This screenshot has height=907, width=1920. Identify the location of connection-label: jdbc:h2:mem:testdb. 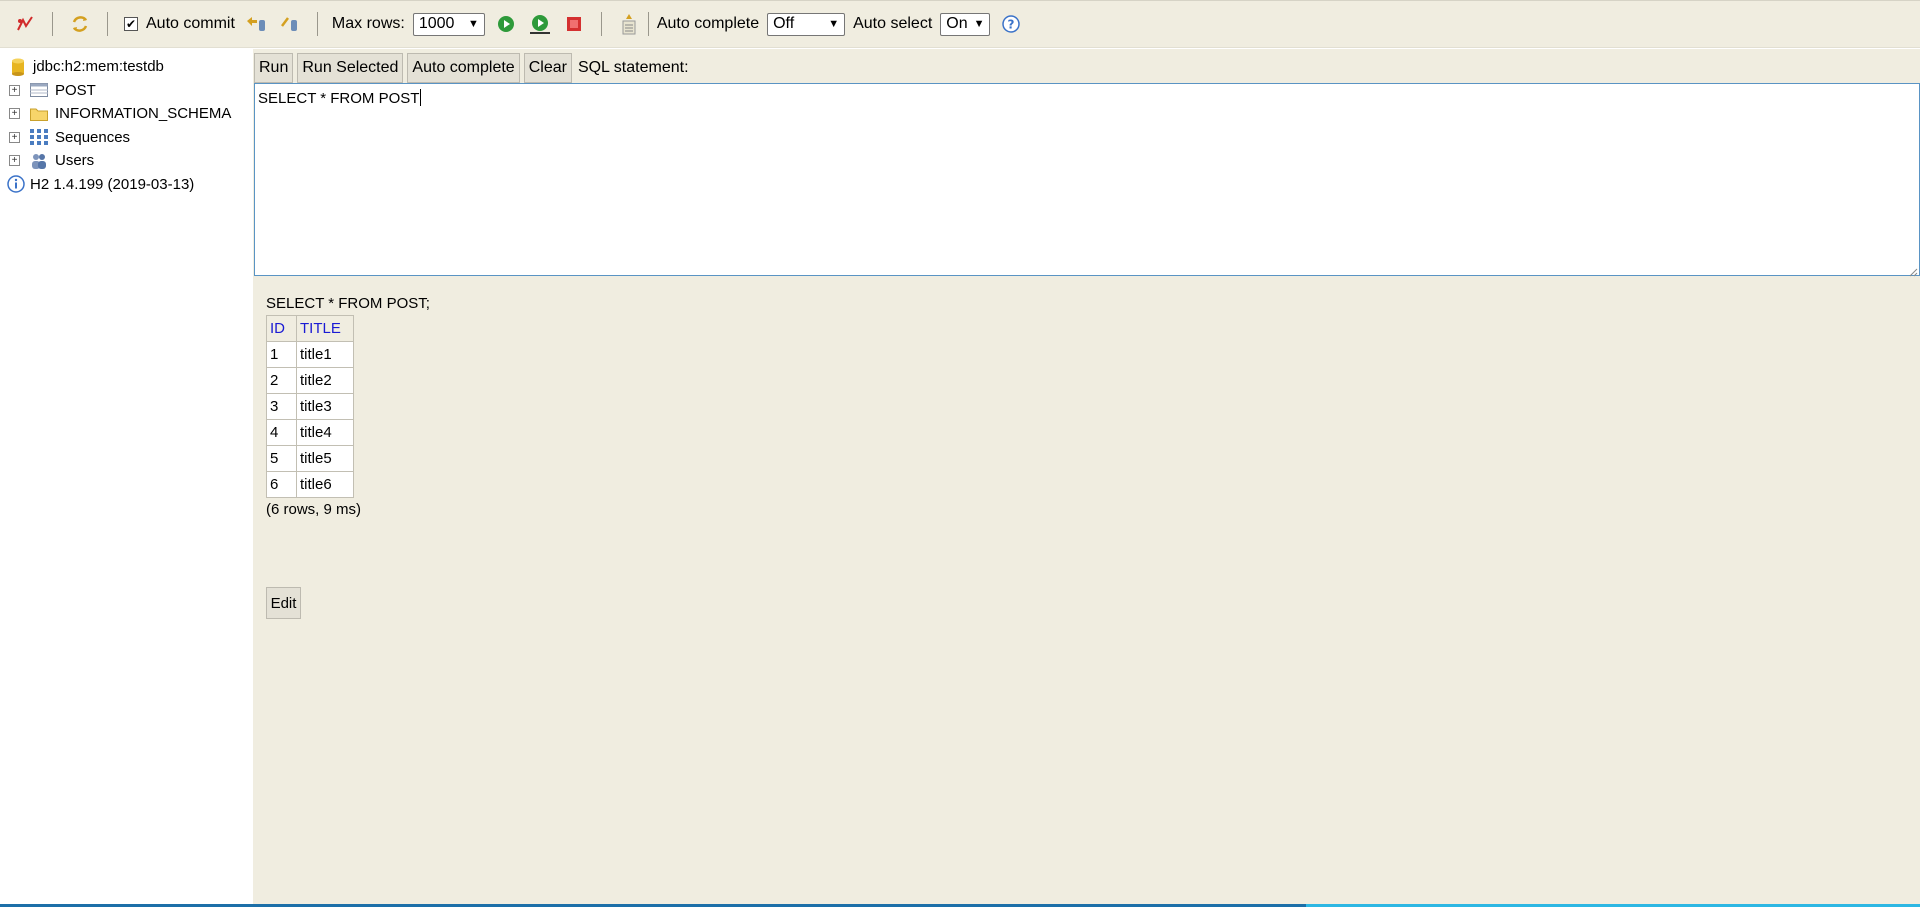
(98, 67).